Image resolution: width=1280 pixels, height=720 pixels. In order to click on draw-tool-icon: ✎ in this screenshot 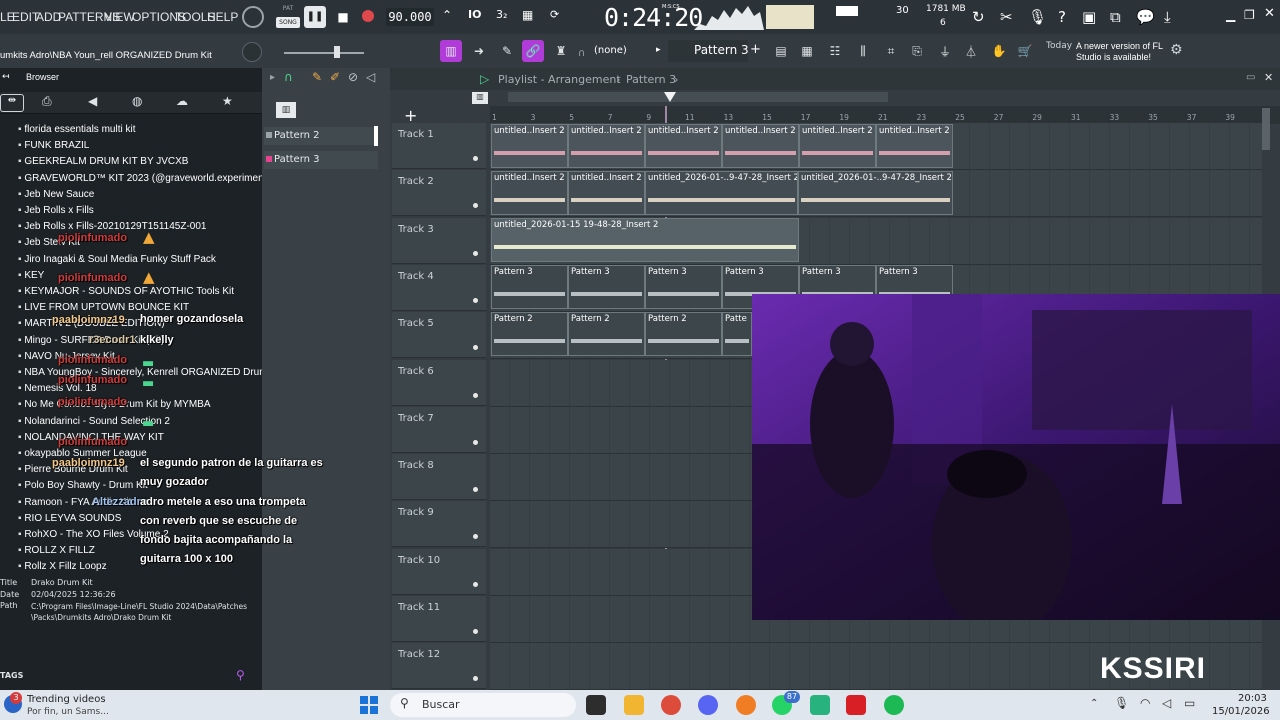, I will do `click(507, 51)`.